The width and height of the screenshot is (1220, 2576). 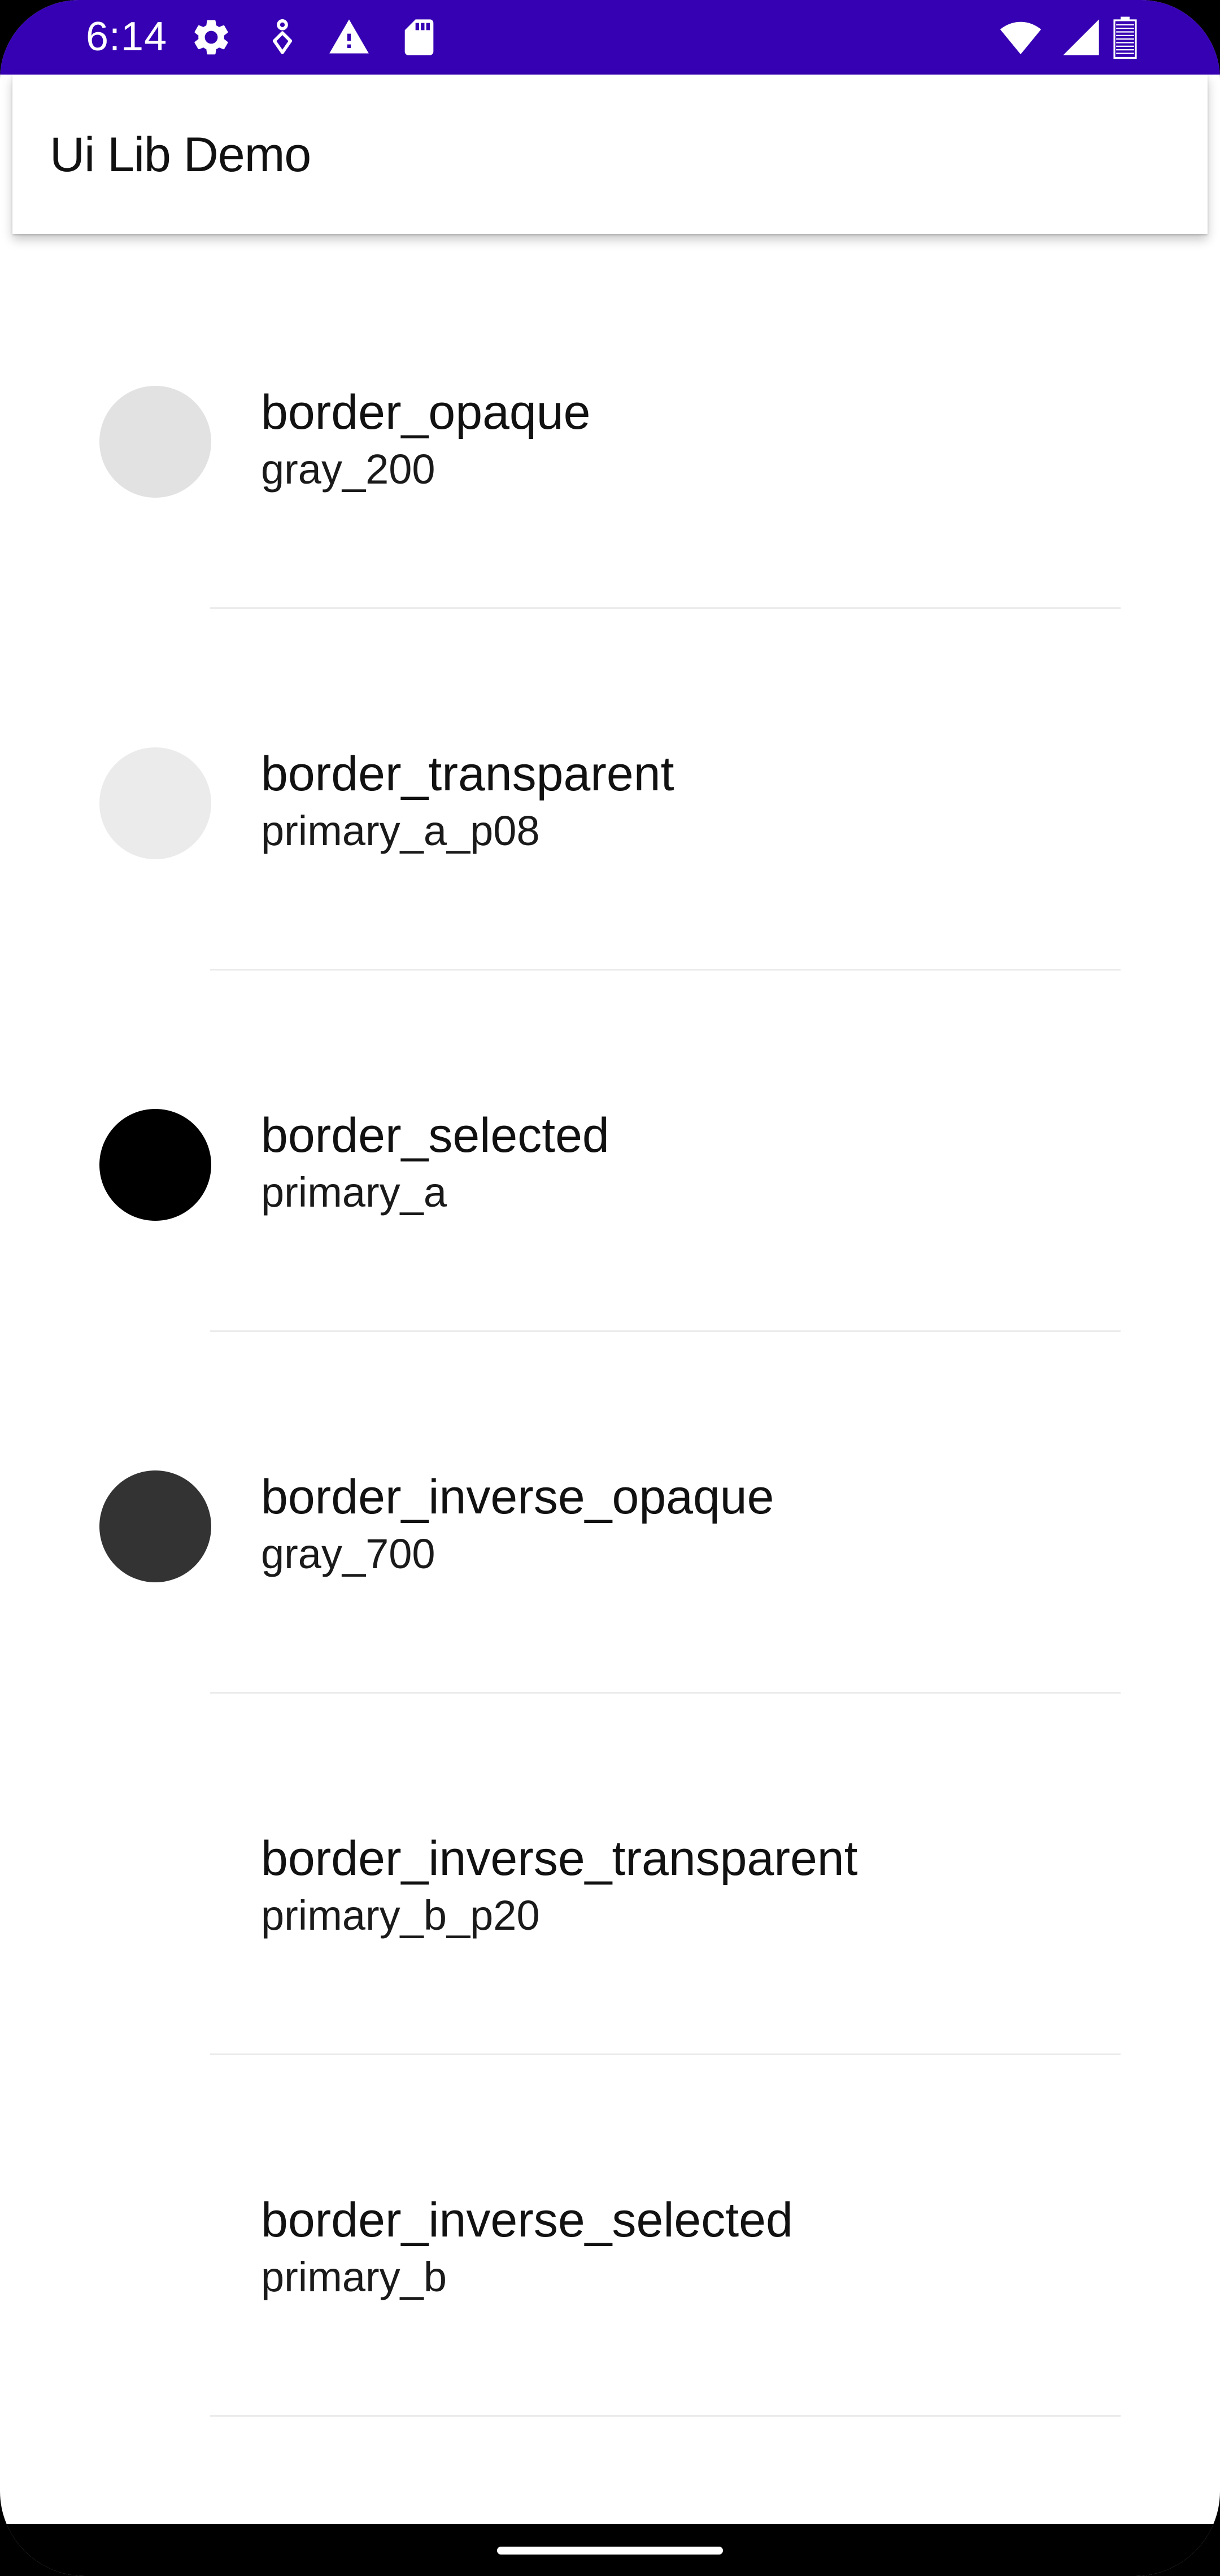 I want to click on warning-icon, so click(x=349, y=37).